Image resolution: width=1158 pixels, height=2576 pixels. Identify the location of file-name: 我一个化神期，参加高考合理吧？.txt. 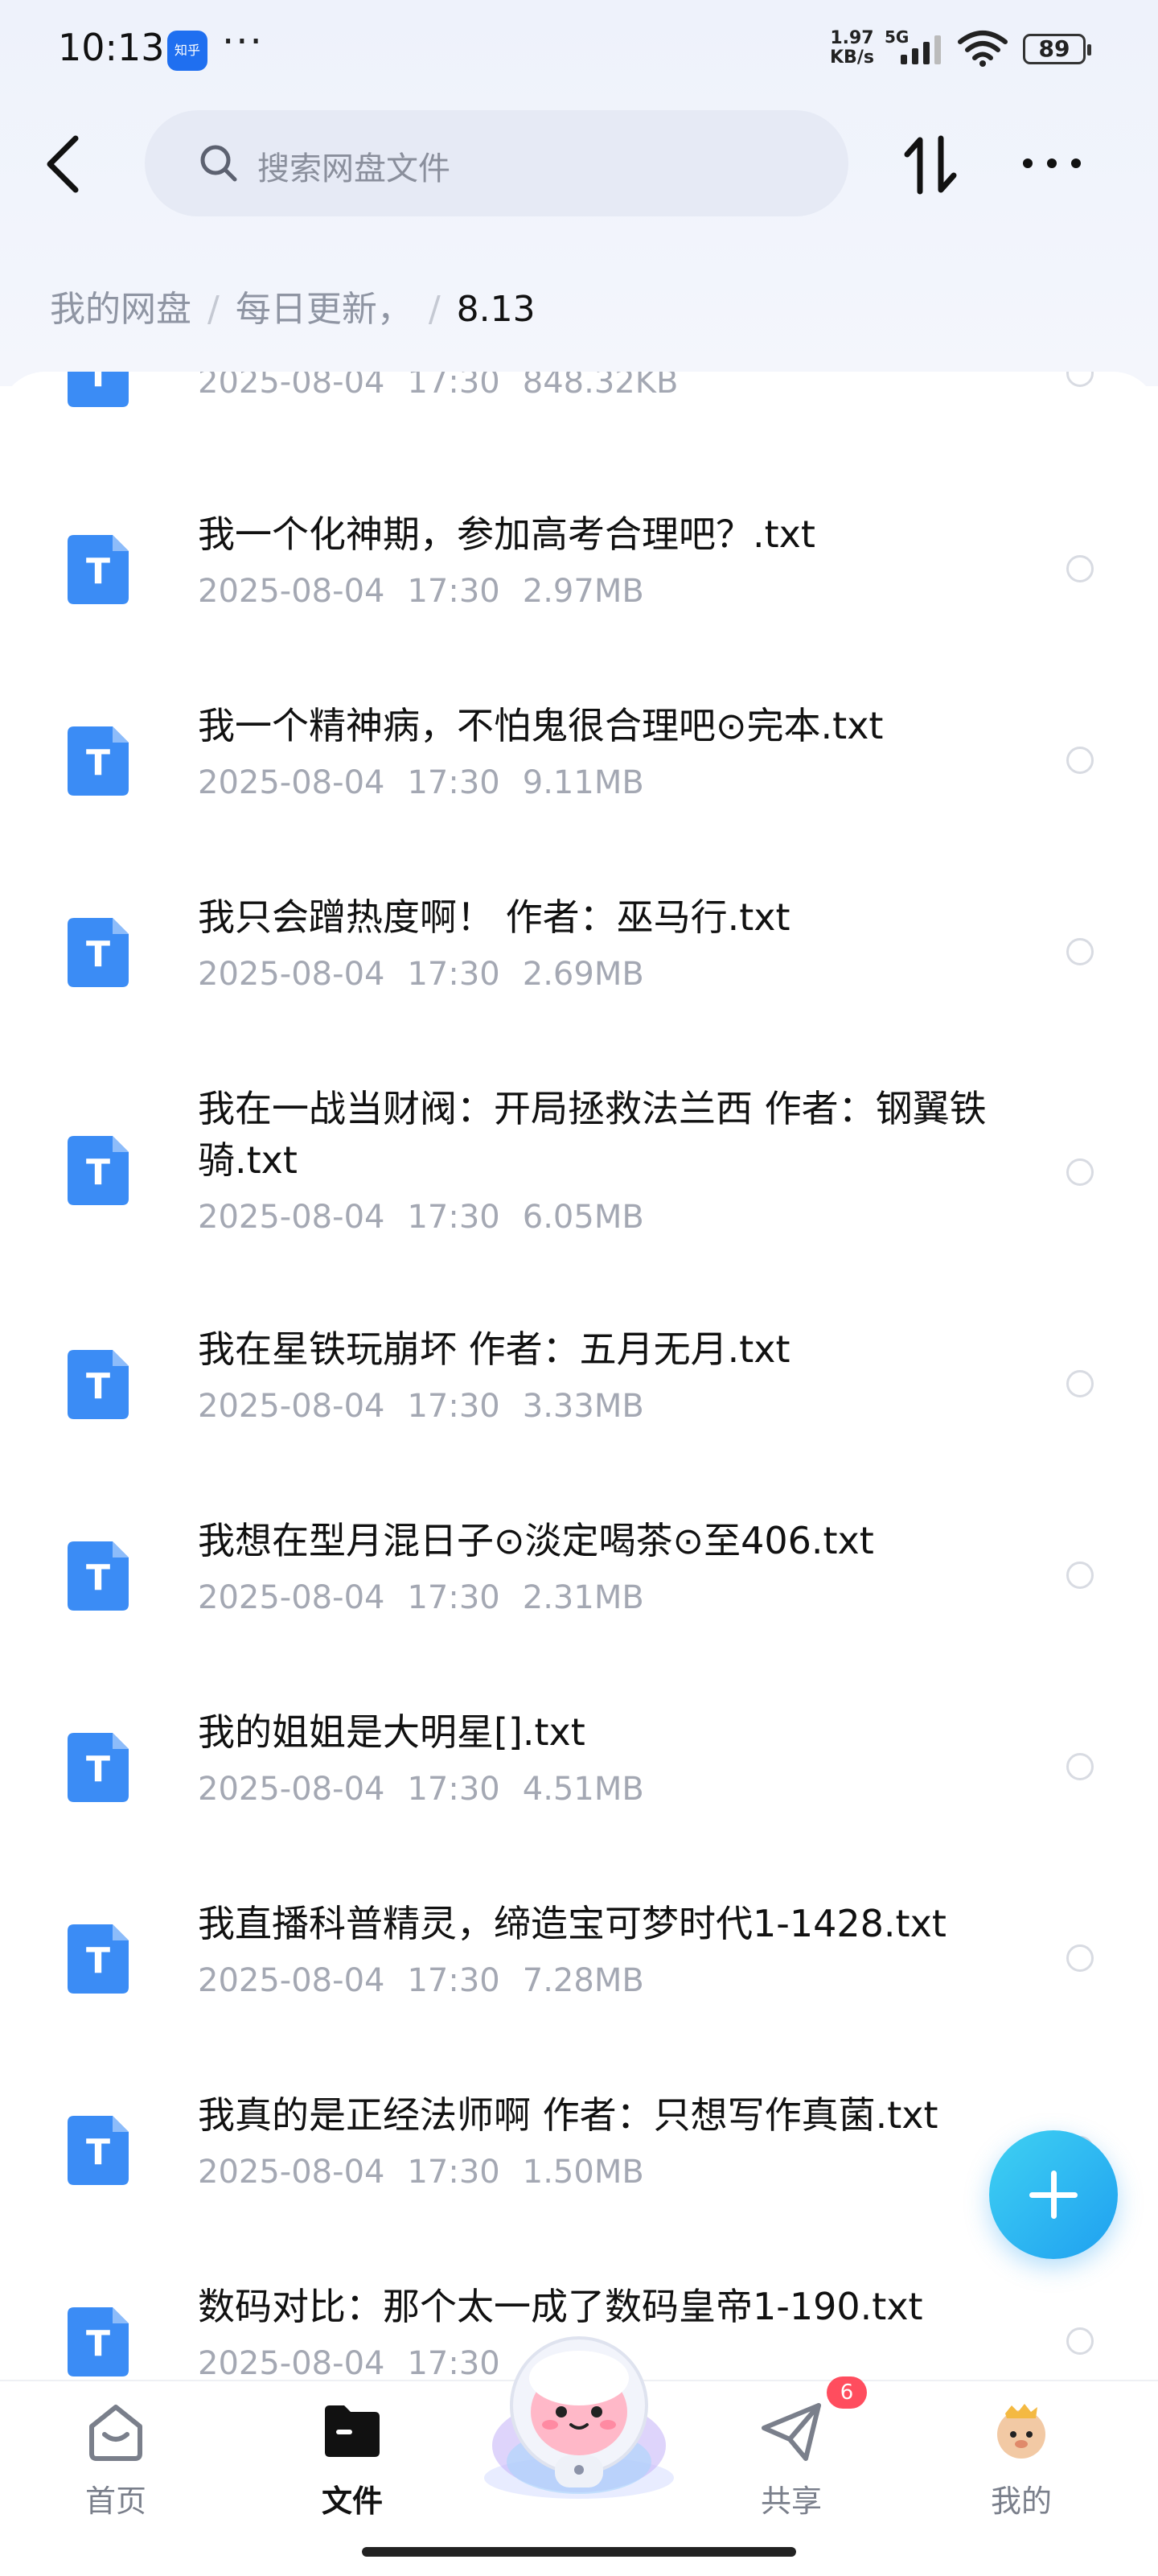
(506, 534).